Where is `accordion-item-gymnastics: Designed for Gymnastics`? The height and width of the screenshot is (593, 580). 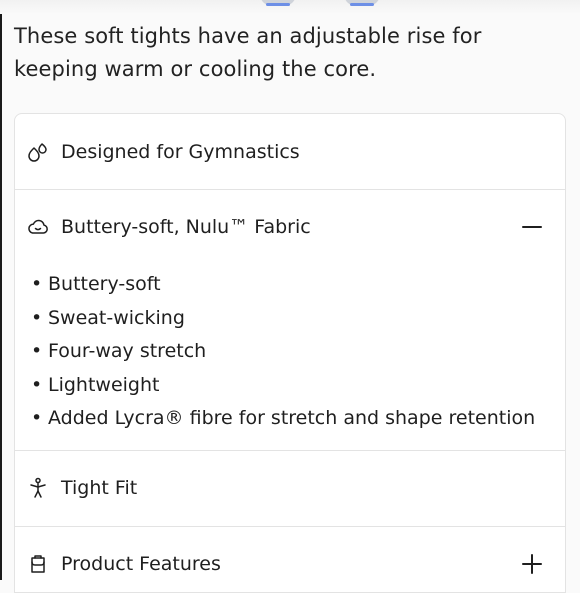 accordion-item-gymnastics: Designed for Gymnastics is located at coordinates (290, 152).